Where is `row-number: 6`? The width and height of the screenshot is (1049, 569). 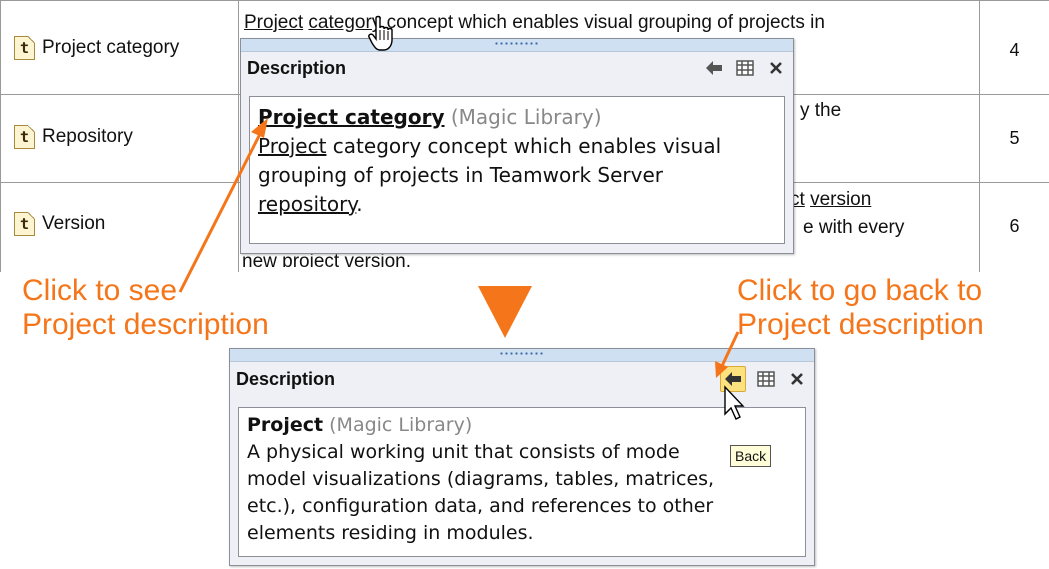 row-number: 6 is located at coordinates (1014, 226).